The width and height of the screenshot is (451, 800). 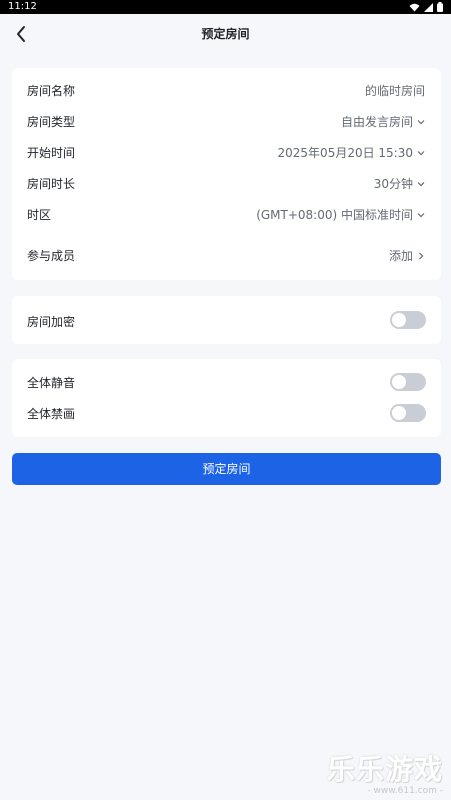 What do you see at coordinates (421, 255) in the screenshot?
I see `chevron-right-icon` at bounding box center [421, 255].